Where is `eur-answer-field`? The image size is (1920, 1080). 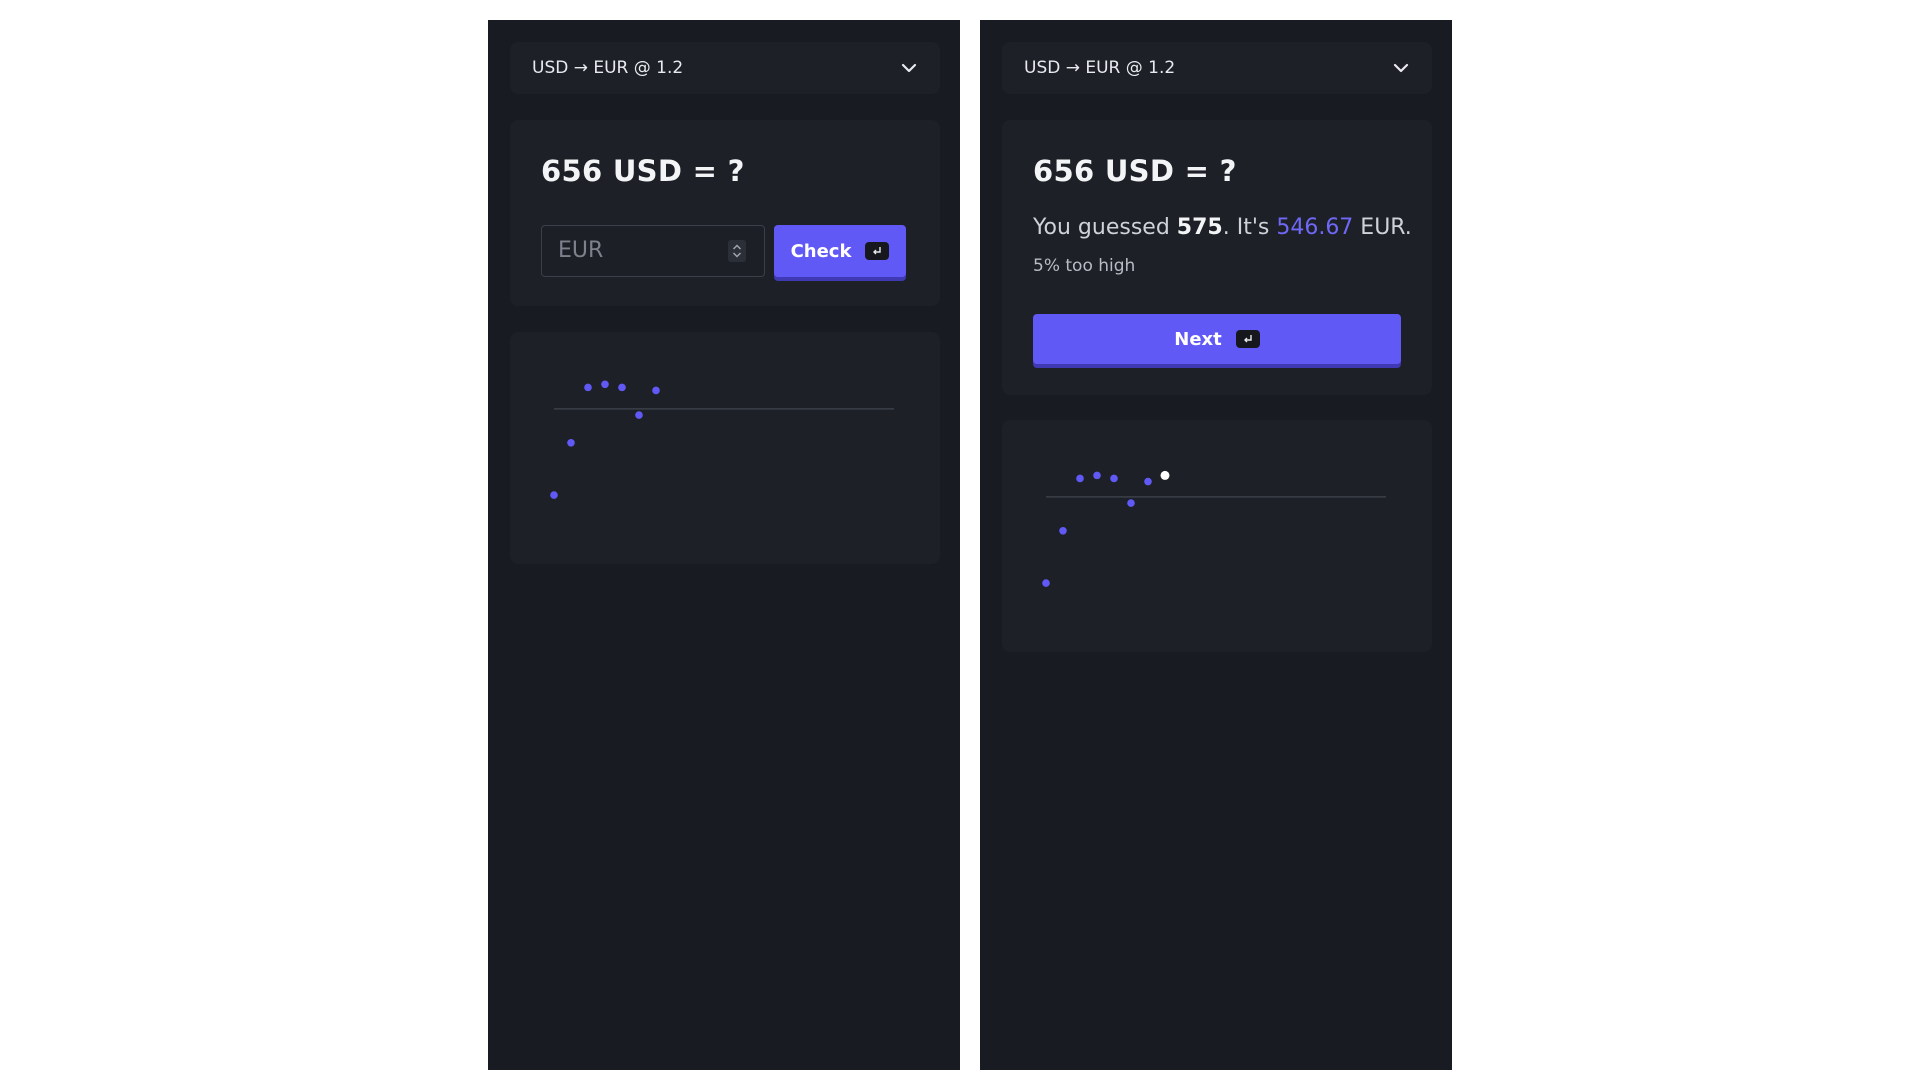 eur-answer-field is located at coordinates (653, 251).